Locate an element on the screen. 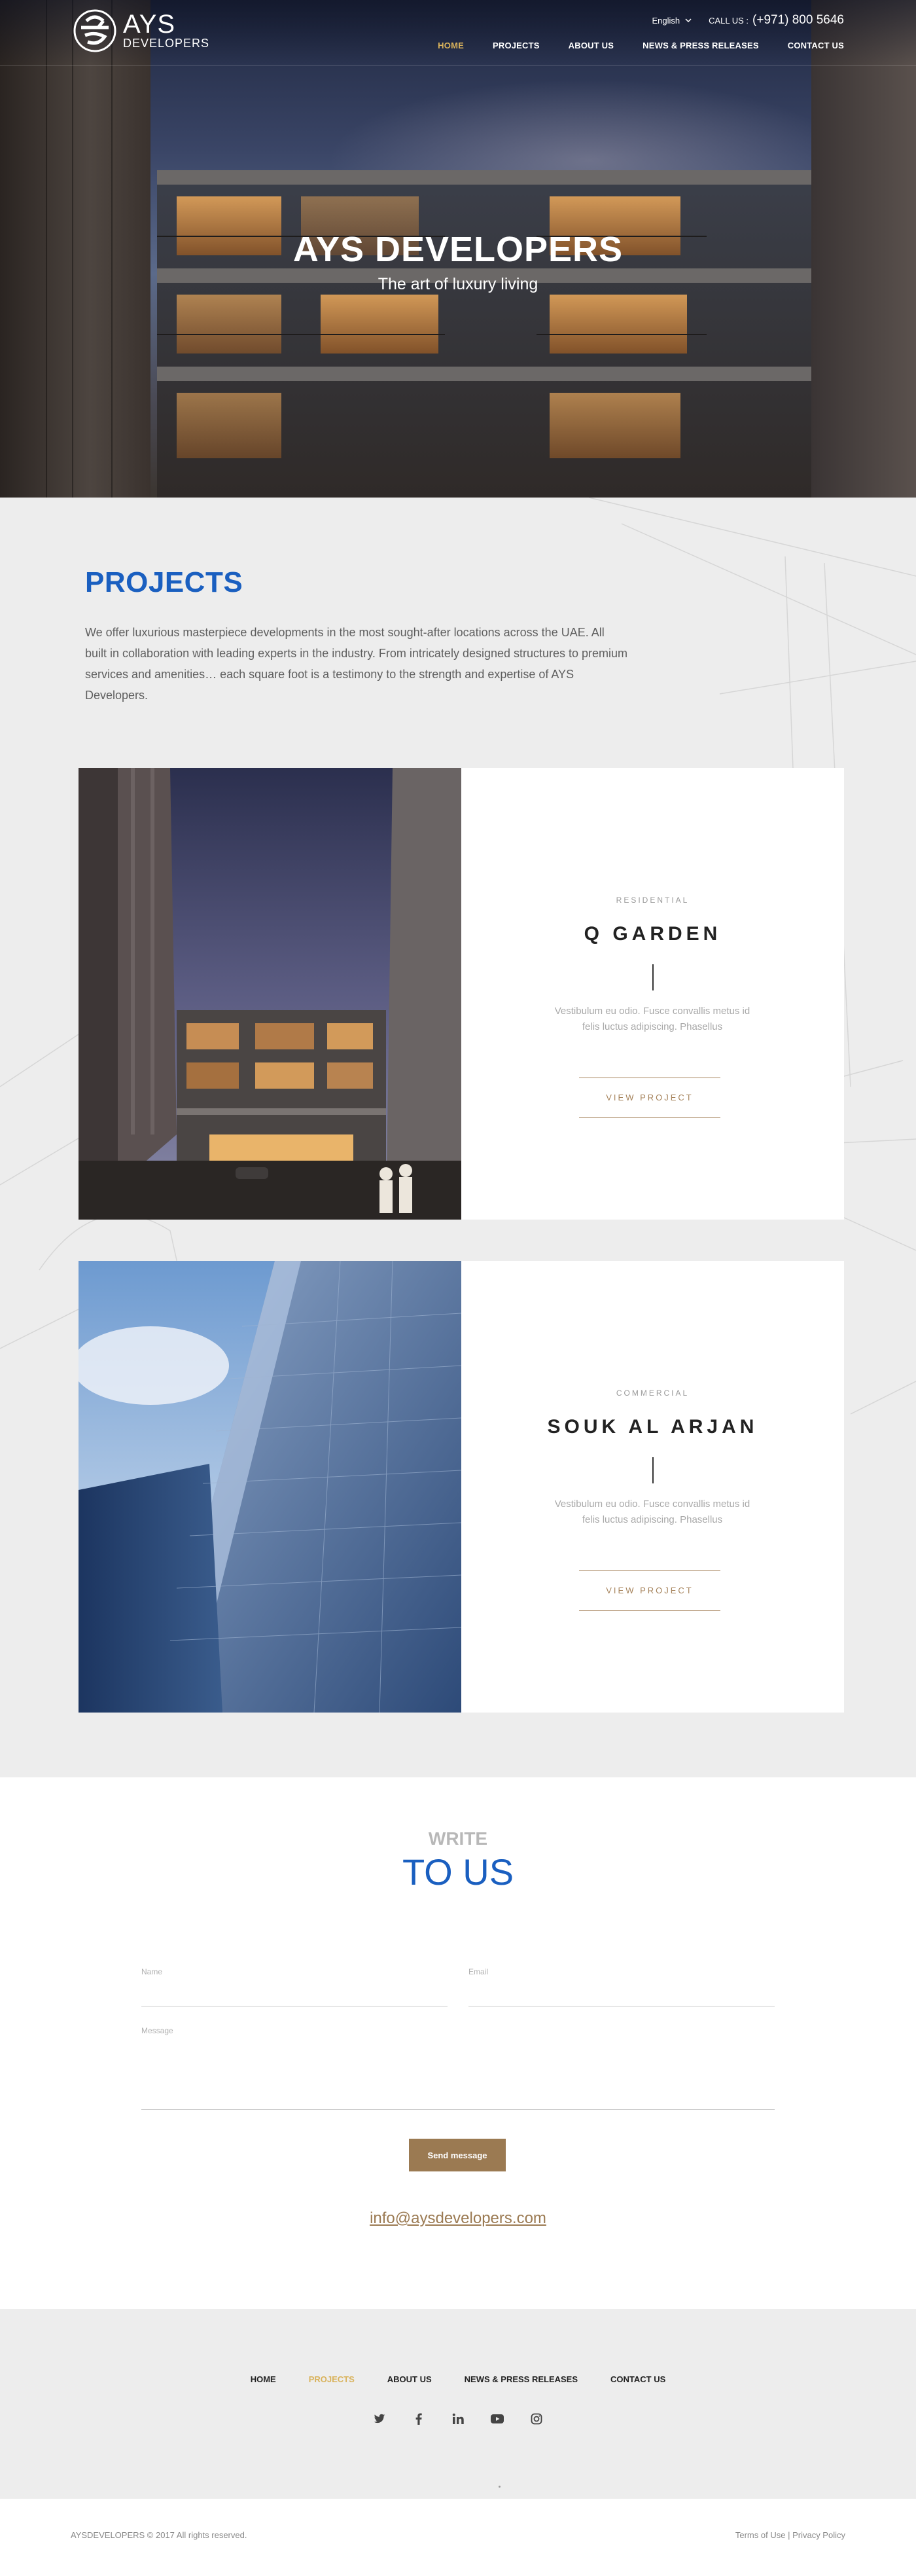 Image resolution: width=916 pixels, height=2576 pixels. social-links is located at coordinates (458, 2418).